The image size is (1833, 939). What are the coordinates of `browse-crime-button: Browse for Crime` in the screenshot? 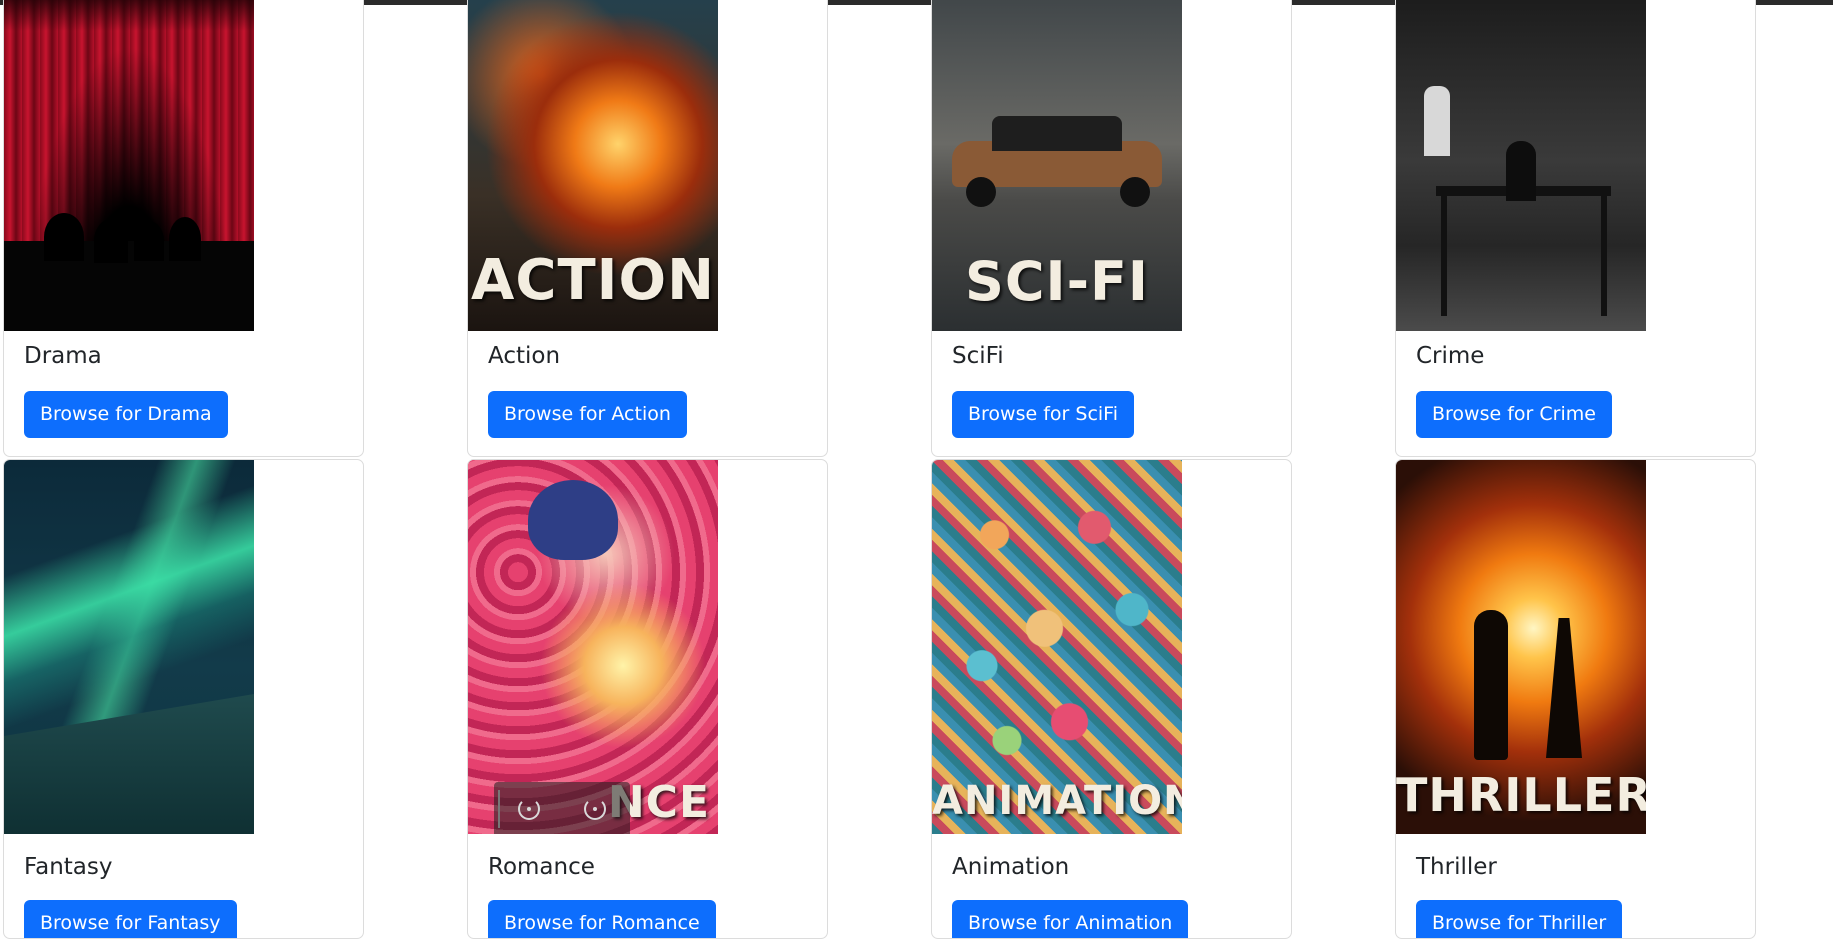 It's located at (1514, 414).